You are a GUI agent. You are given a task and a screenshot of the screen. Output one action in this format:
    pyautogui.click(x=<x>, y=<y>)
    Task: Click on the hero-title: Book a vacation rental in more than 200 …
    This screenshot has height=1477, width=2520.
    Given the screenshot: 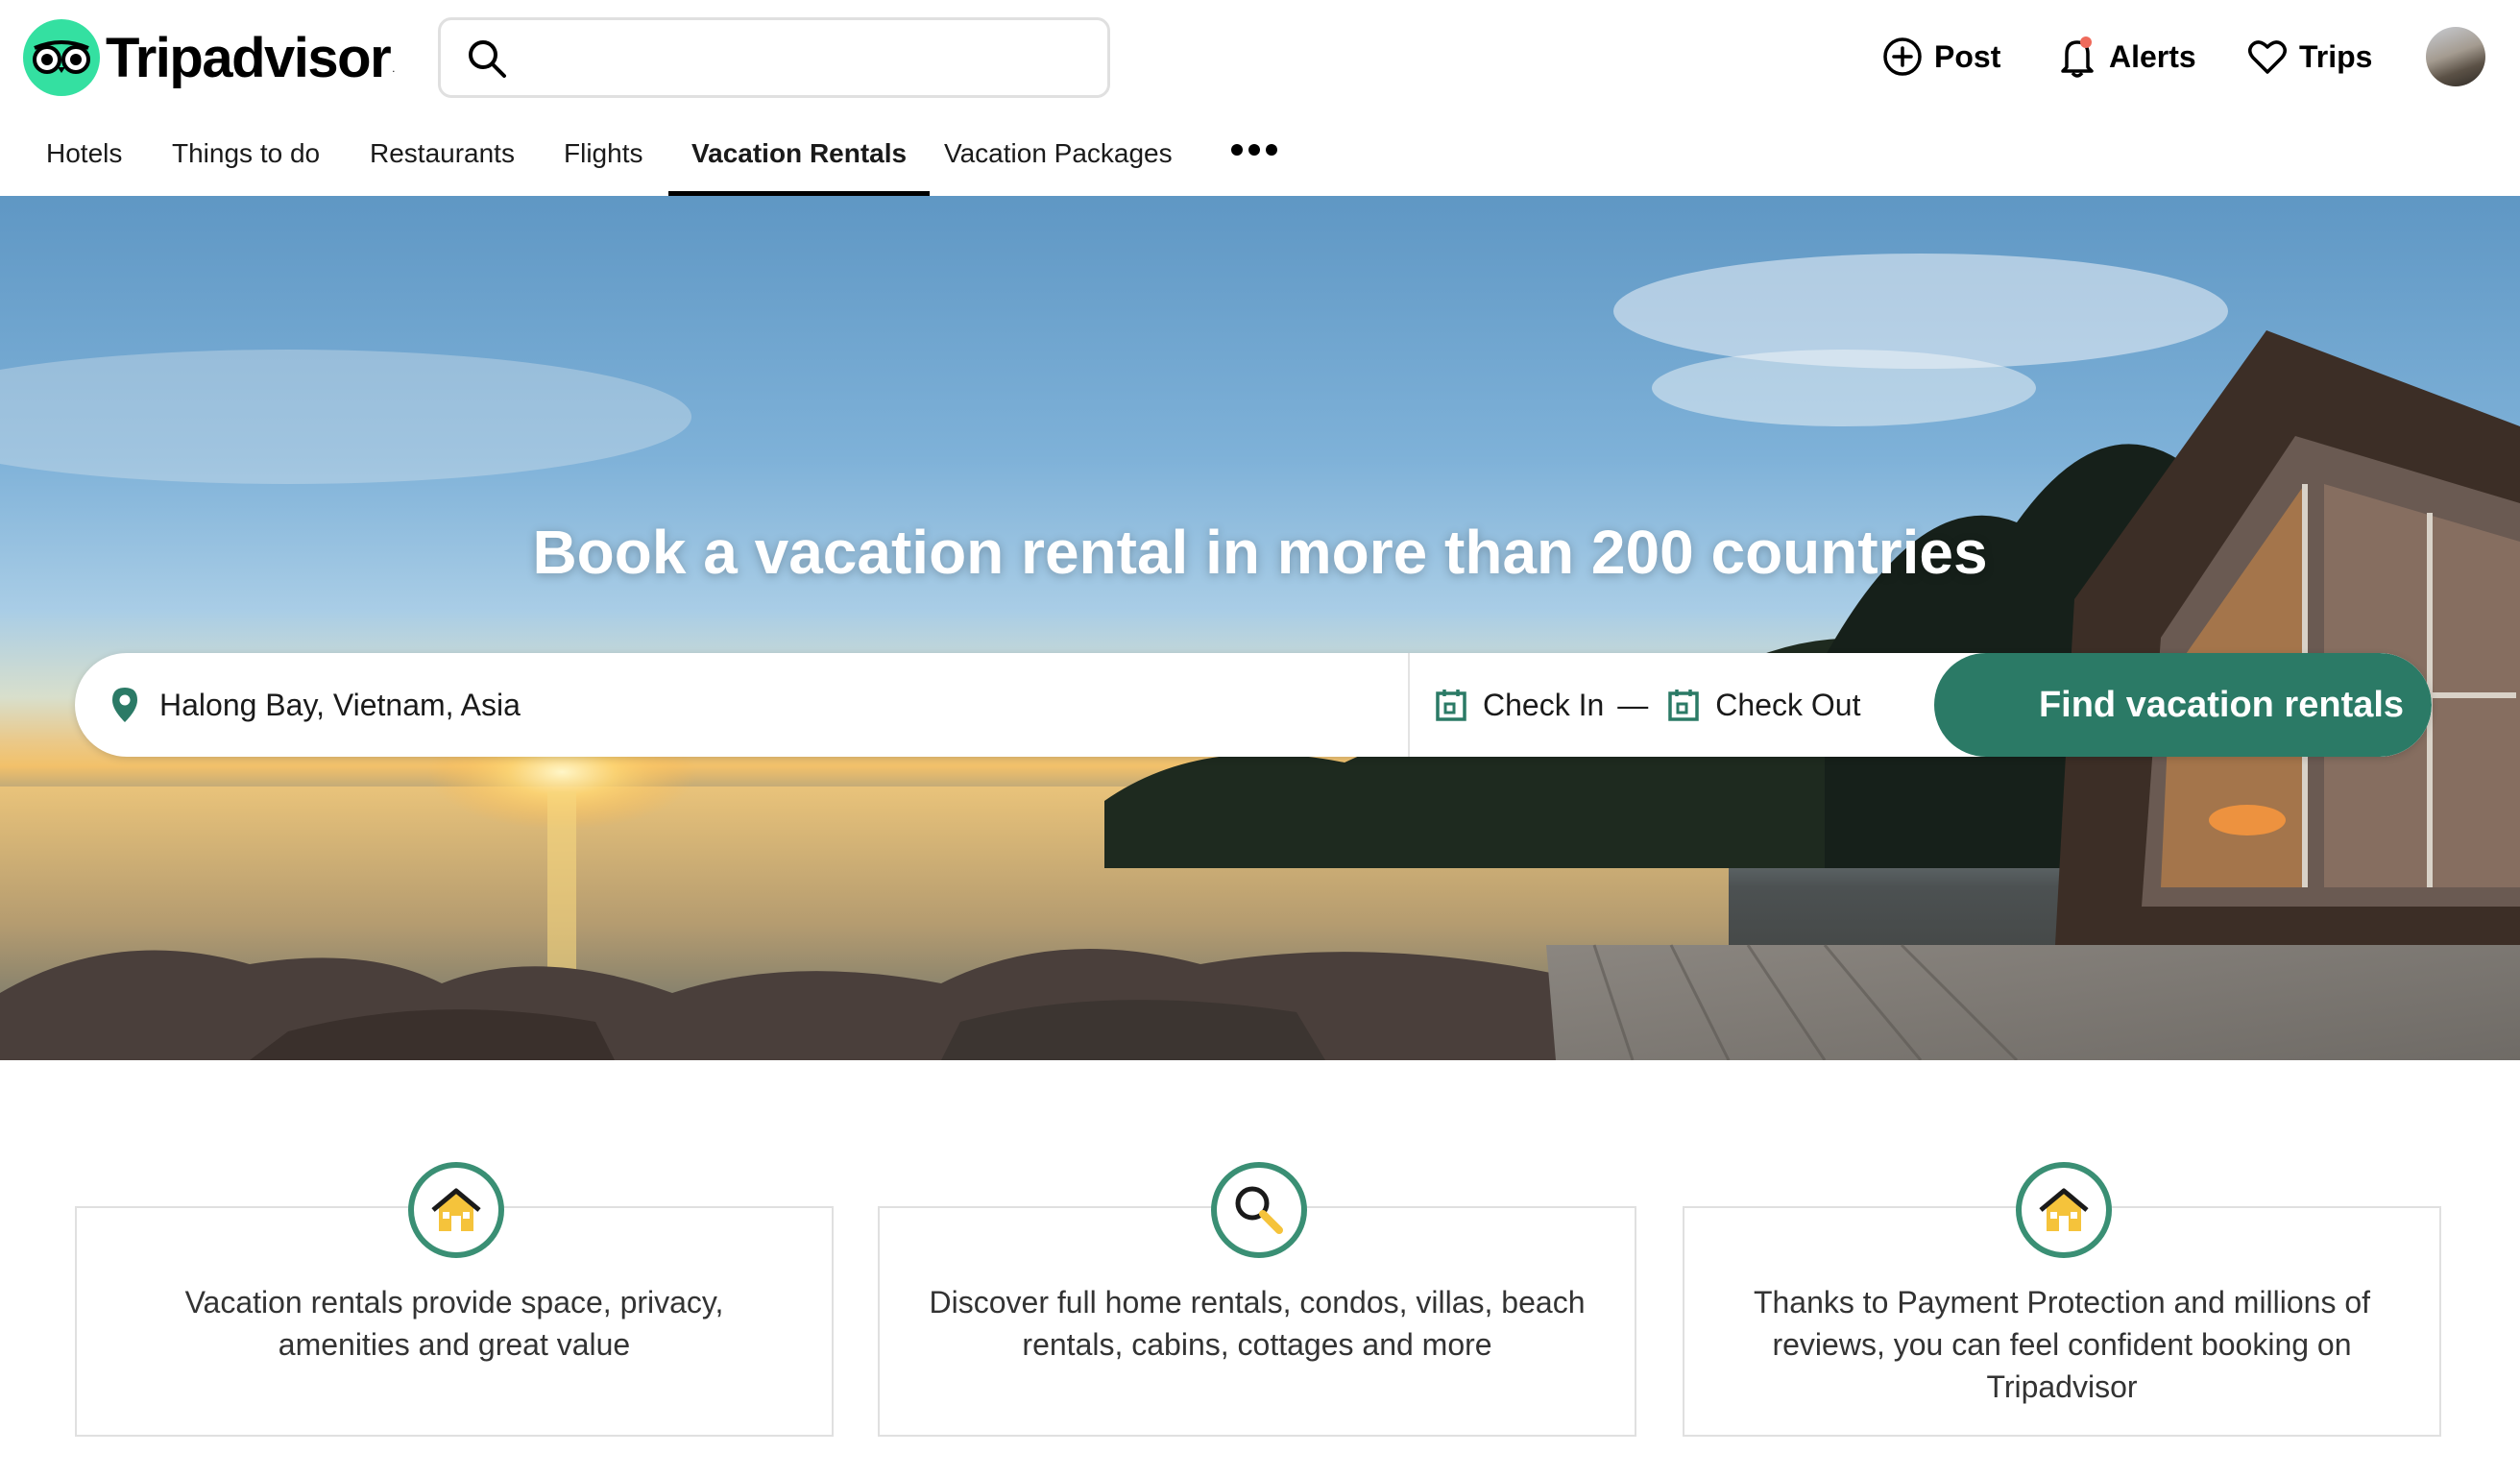 What is the action you would take?
    pyautogui.click(x=1260, y=552)
    